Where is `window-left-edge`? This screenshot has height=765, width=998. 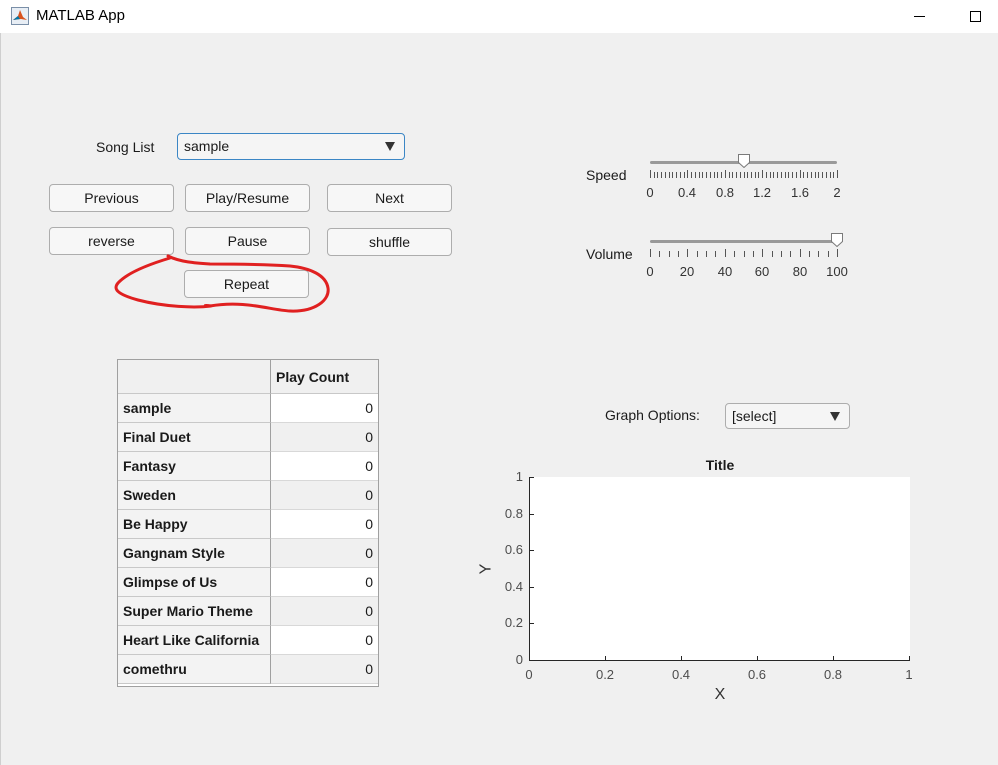
window-left-edge is located at coordinates (0, 399).